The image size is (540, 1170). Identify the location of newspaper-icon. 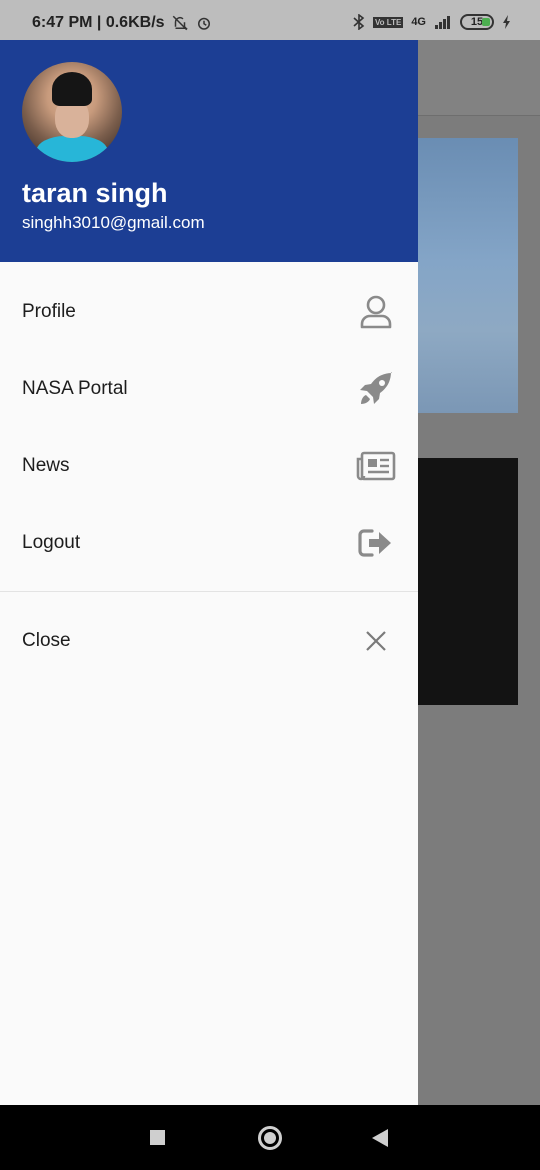
(376, 466).